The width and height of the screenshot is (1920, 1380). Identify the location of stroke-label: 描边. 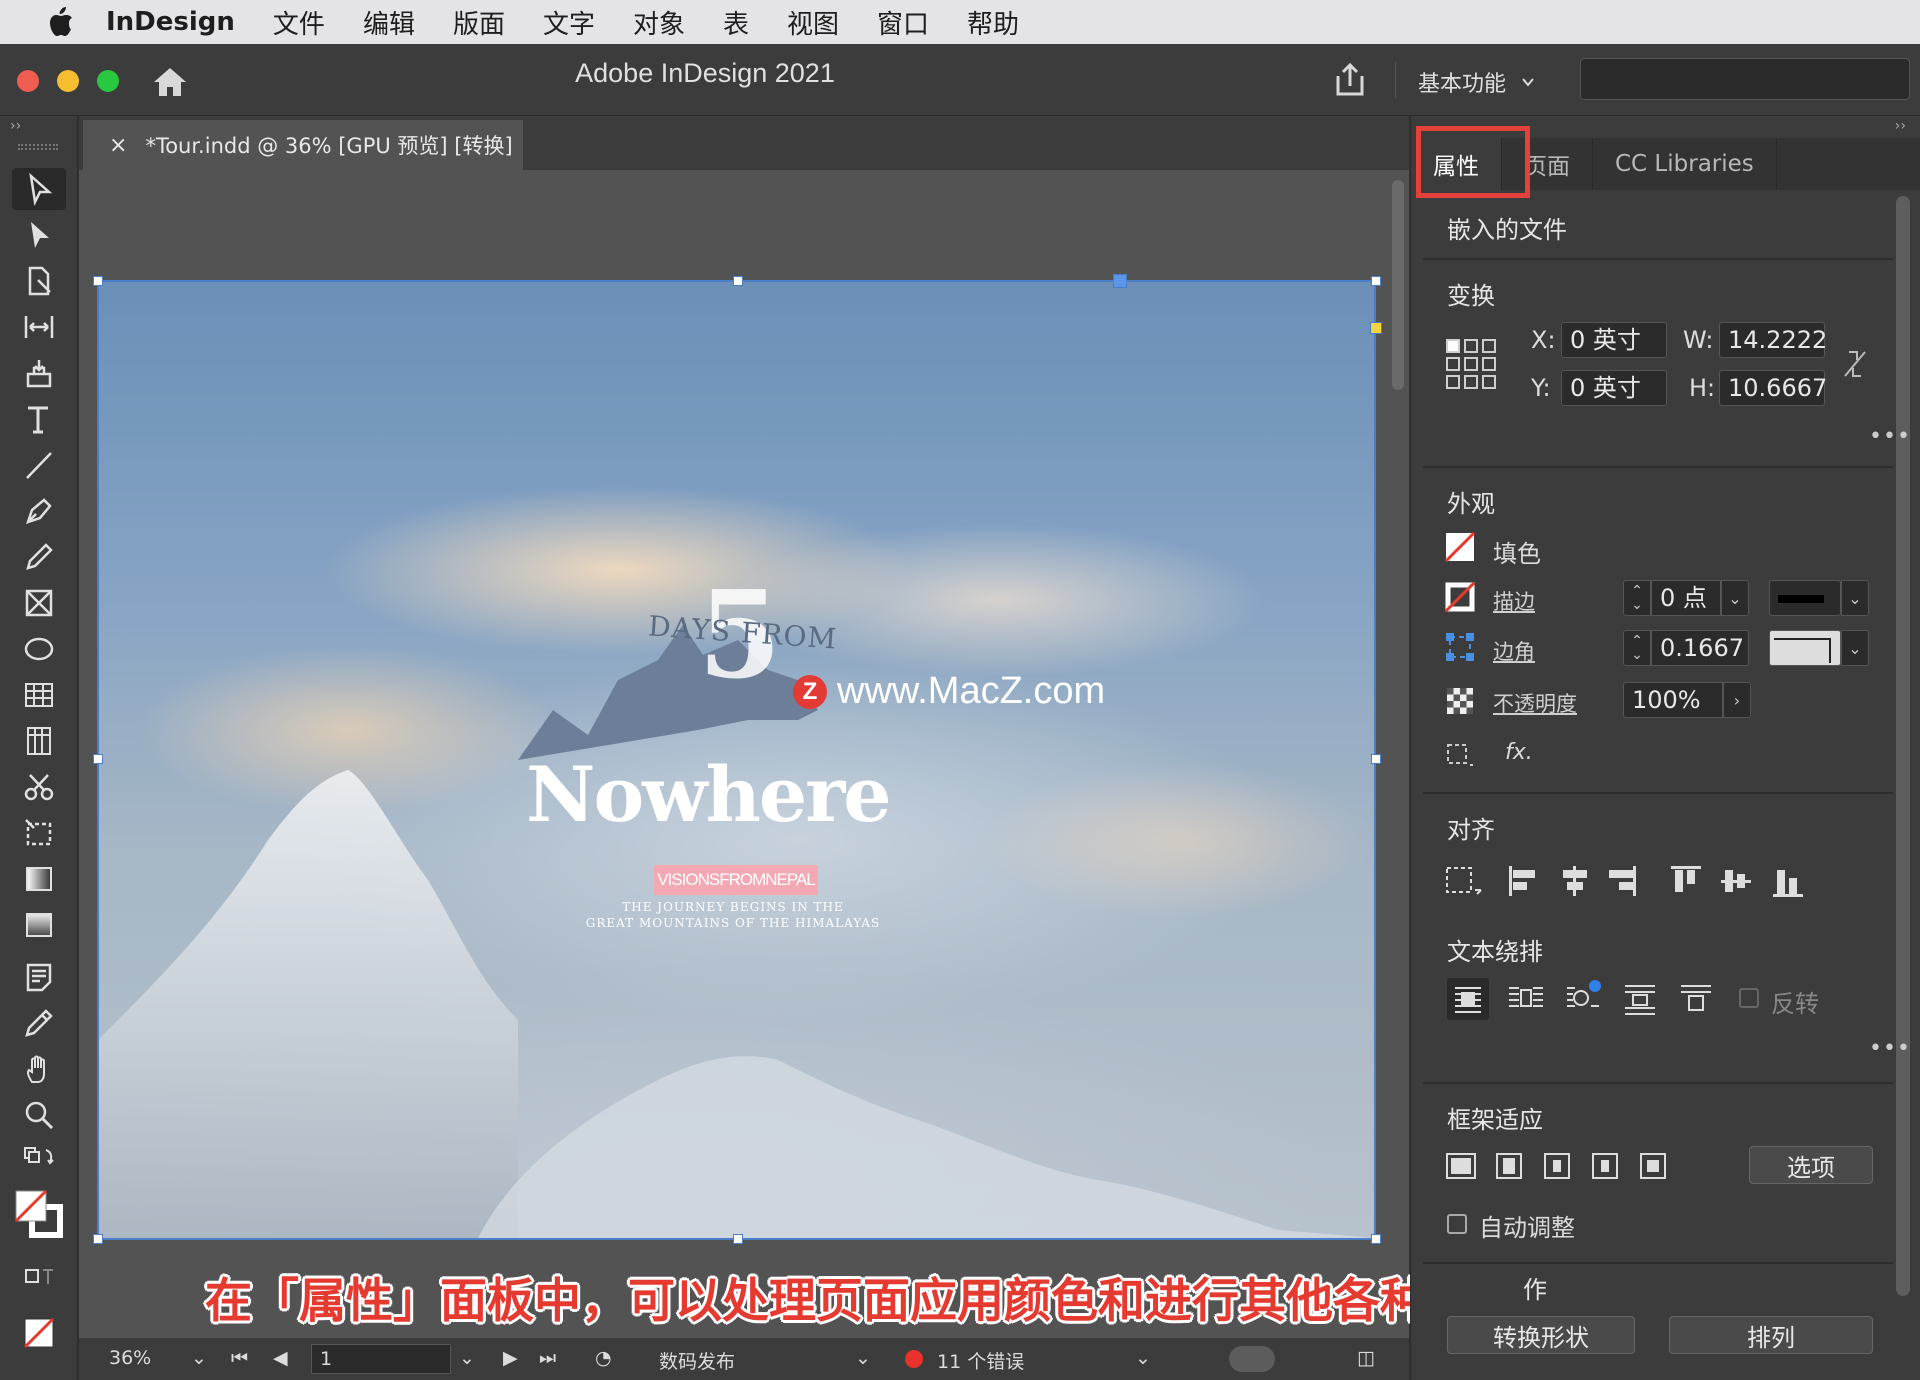
(1514, 601).